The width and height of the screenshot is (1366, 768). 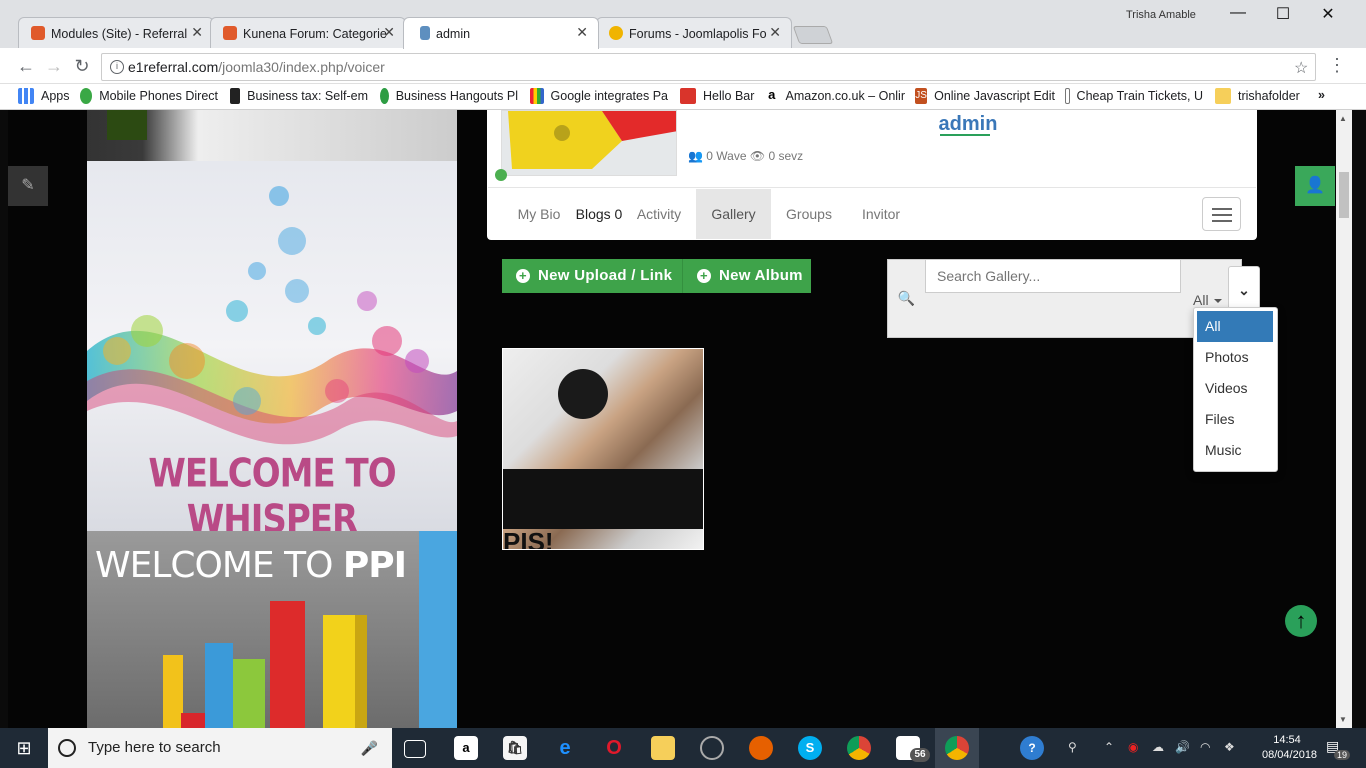 I want to click on browser-tab-modules: Modules (Site) - Referral ✕, so click(x=116, y=33).